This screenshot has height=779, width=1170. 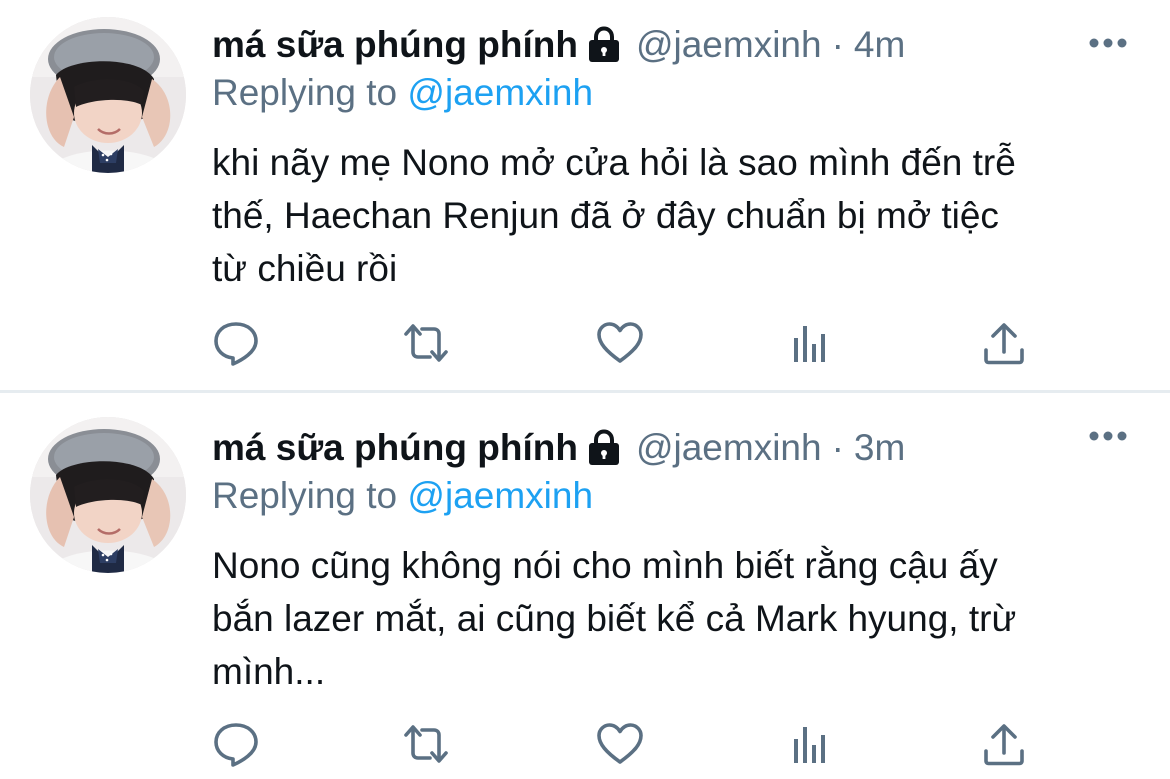 I want to click on tweet-header: má sữa phúng phính @jaemxinh · 4m, so click(x=558, y=45).